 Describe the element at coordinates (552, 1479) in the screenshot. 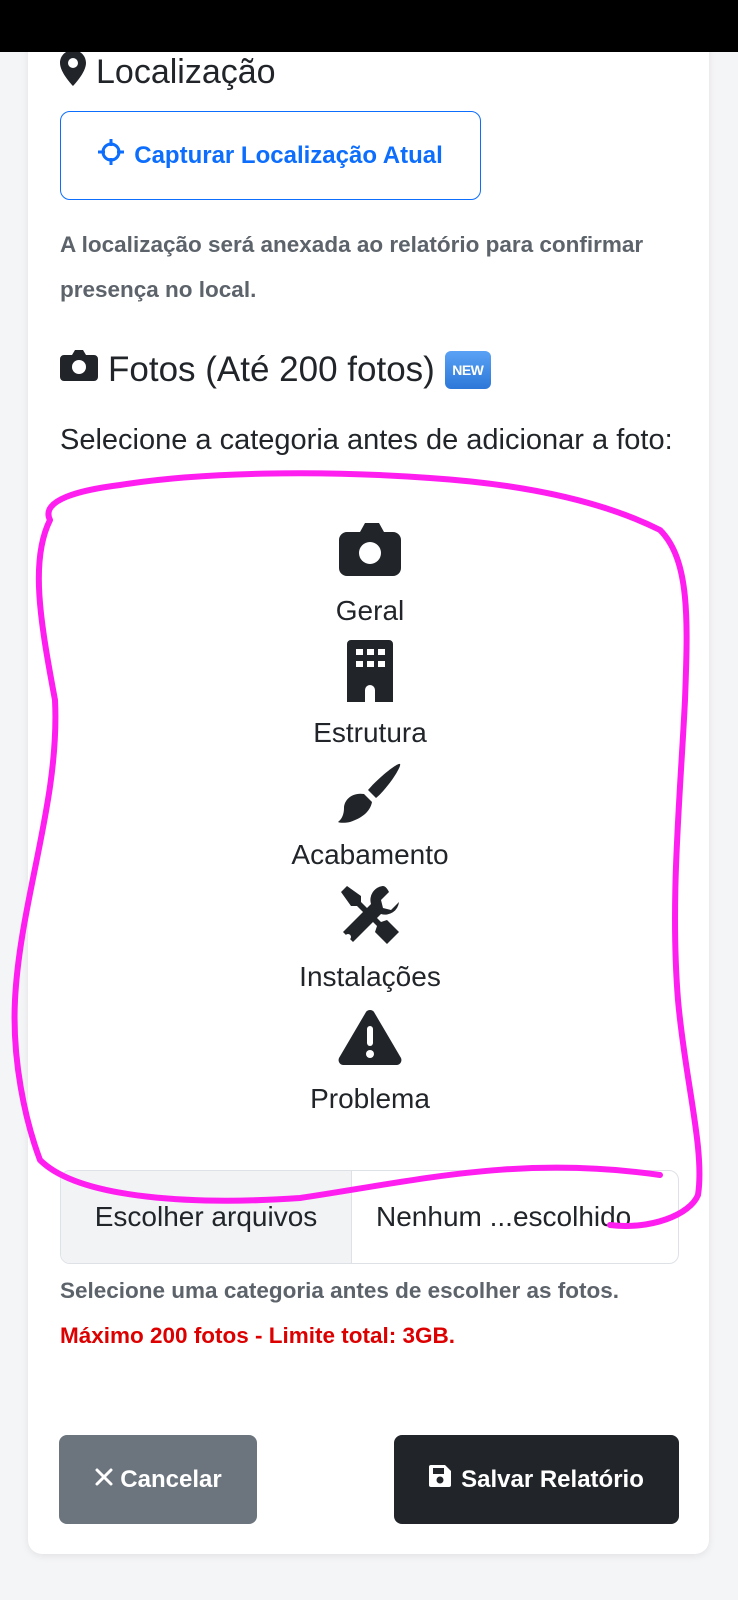

I see `save-label: Salvar Relatório` at that location.